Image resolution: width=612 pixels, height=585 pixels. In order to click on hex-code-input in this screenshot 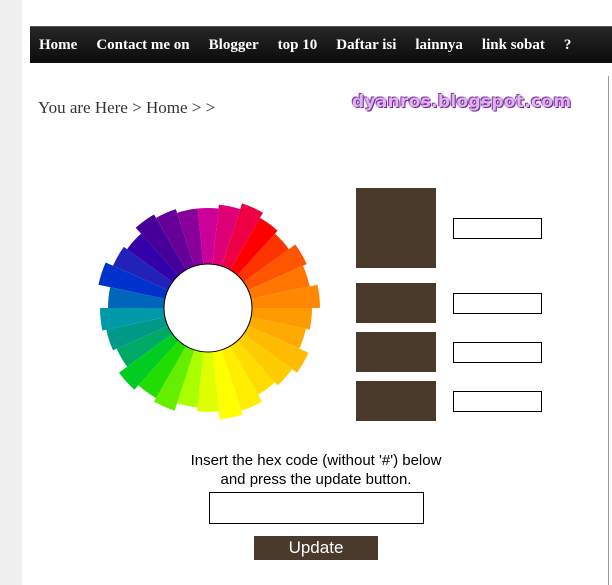, I will do `click(316, 508)`.